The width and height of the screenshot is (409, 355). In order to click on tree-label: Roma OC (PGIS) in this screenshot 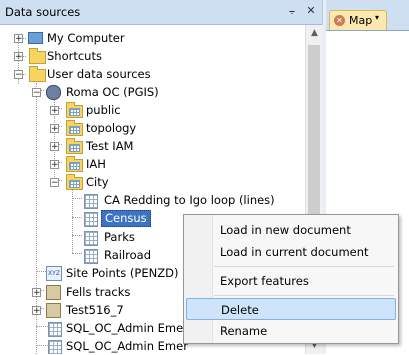, I will do `click(112, 92)`.